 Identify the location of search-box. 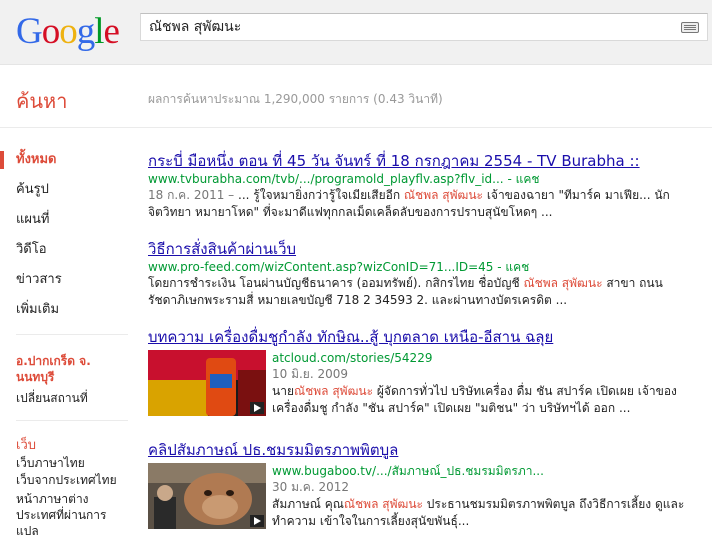
(424, 27).